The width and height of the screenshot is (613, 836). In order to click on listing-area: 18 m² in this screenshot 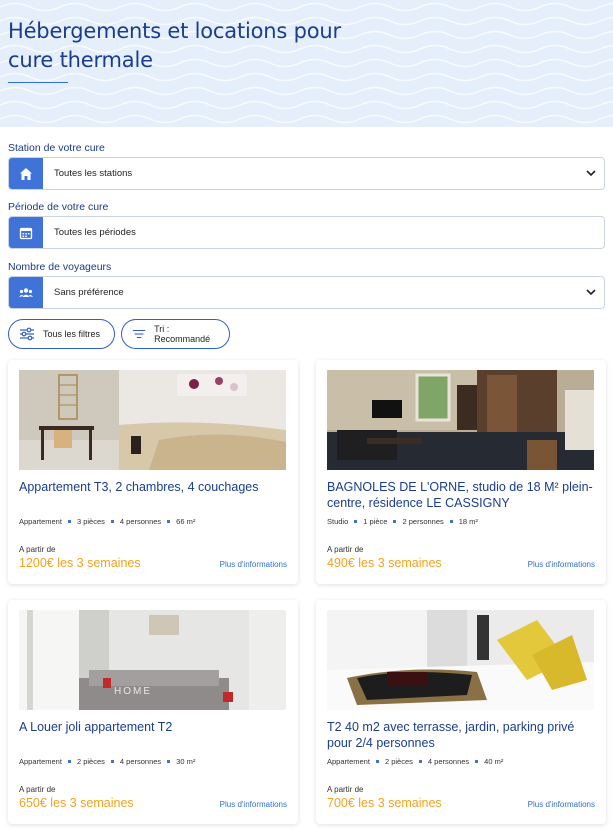, I will do `click(468, 521)`.